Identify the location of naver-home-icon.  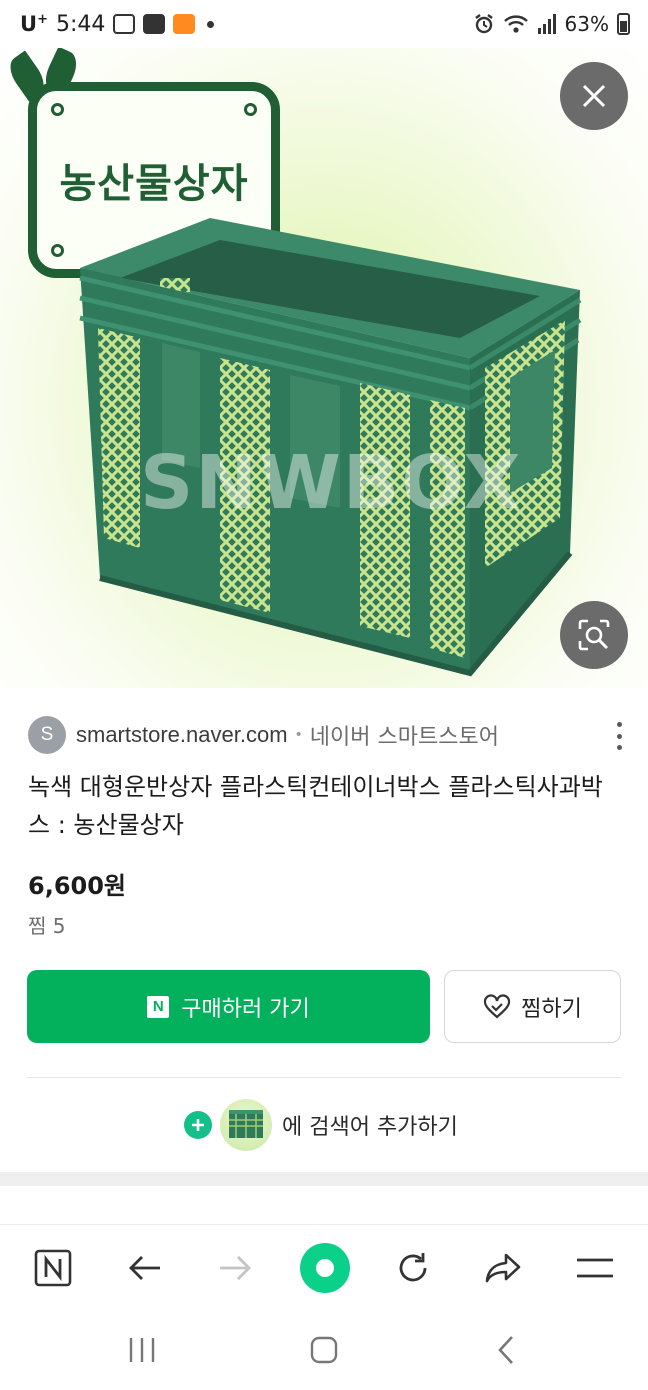
(53, 1268).